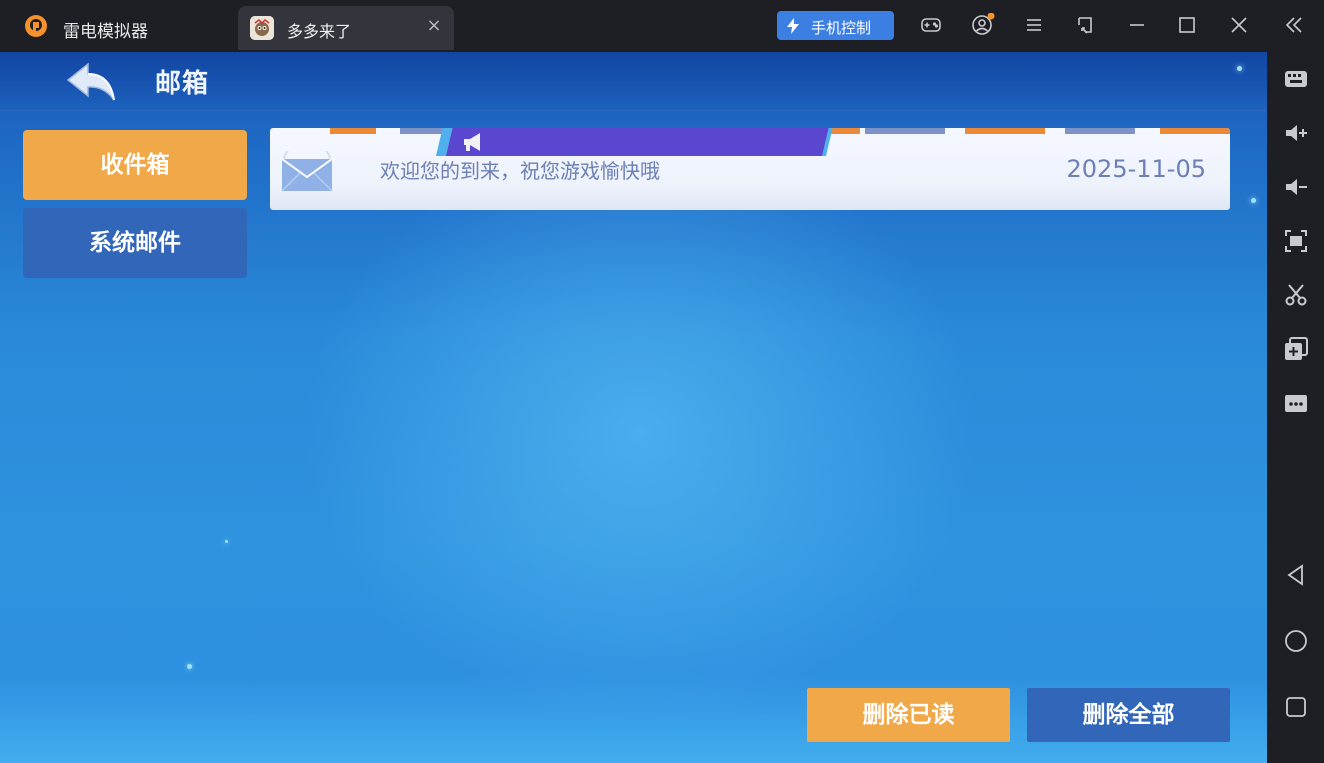 The width and height of the screenshot is (1324, 763). What do you see at coordinates (307, 171) in the screenshot?
I see `envelope-icon` at bounding box center [307, 171].